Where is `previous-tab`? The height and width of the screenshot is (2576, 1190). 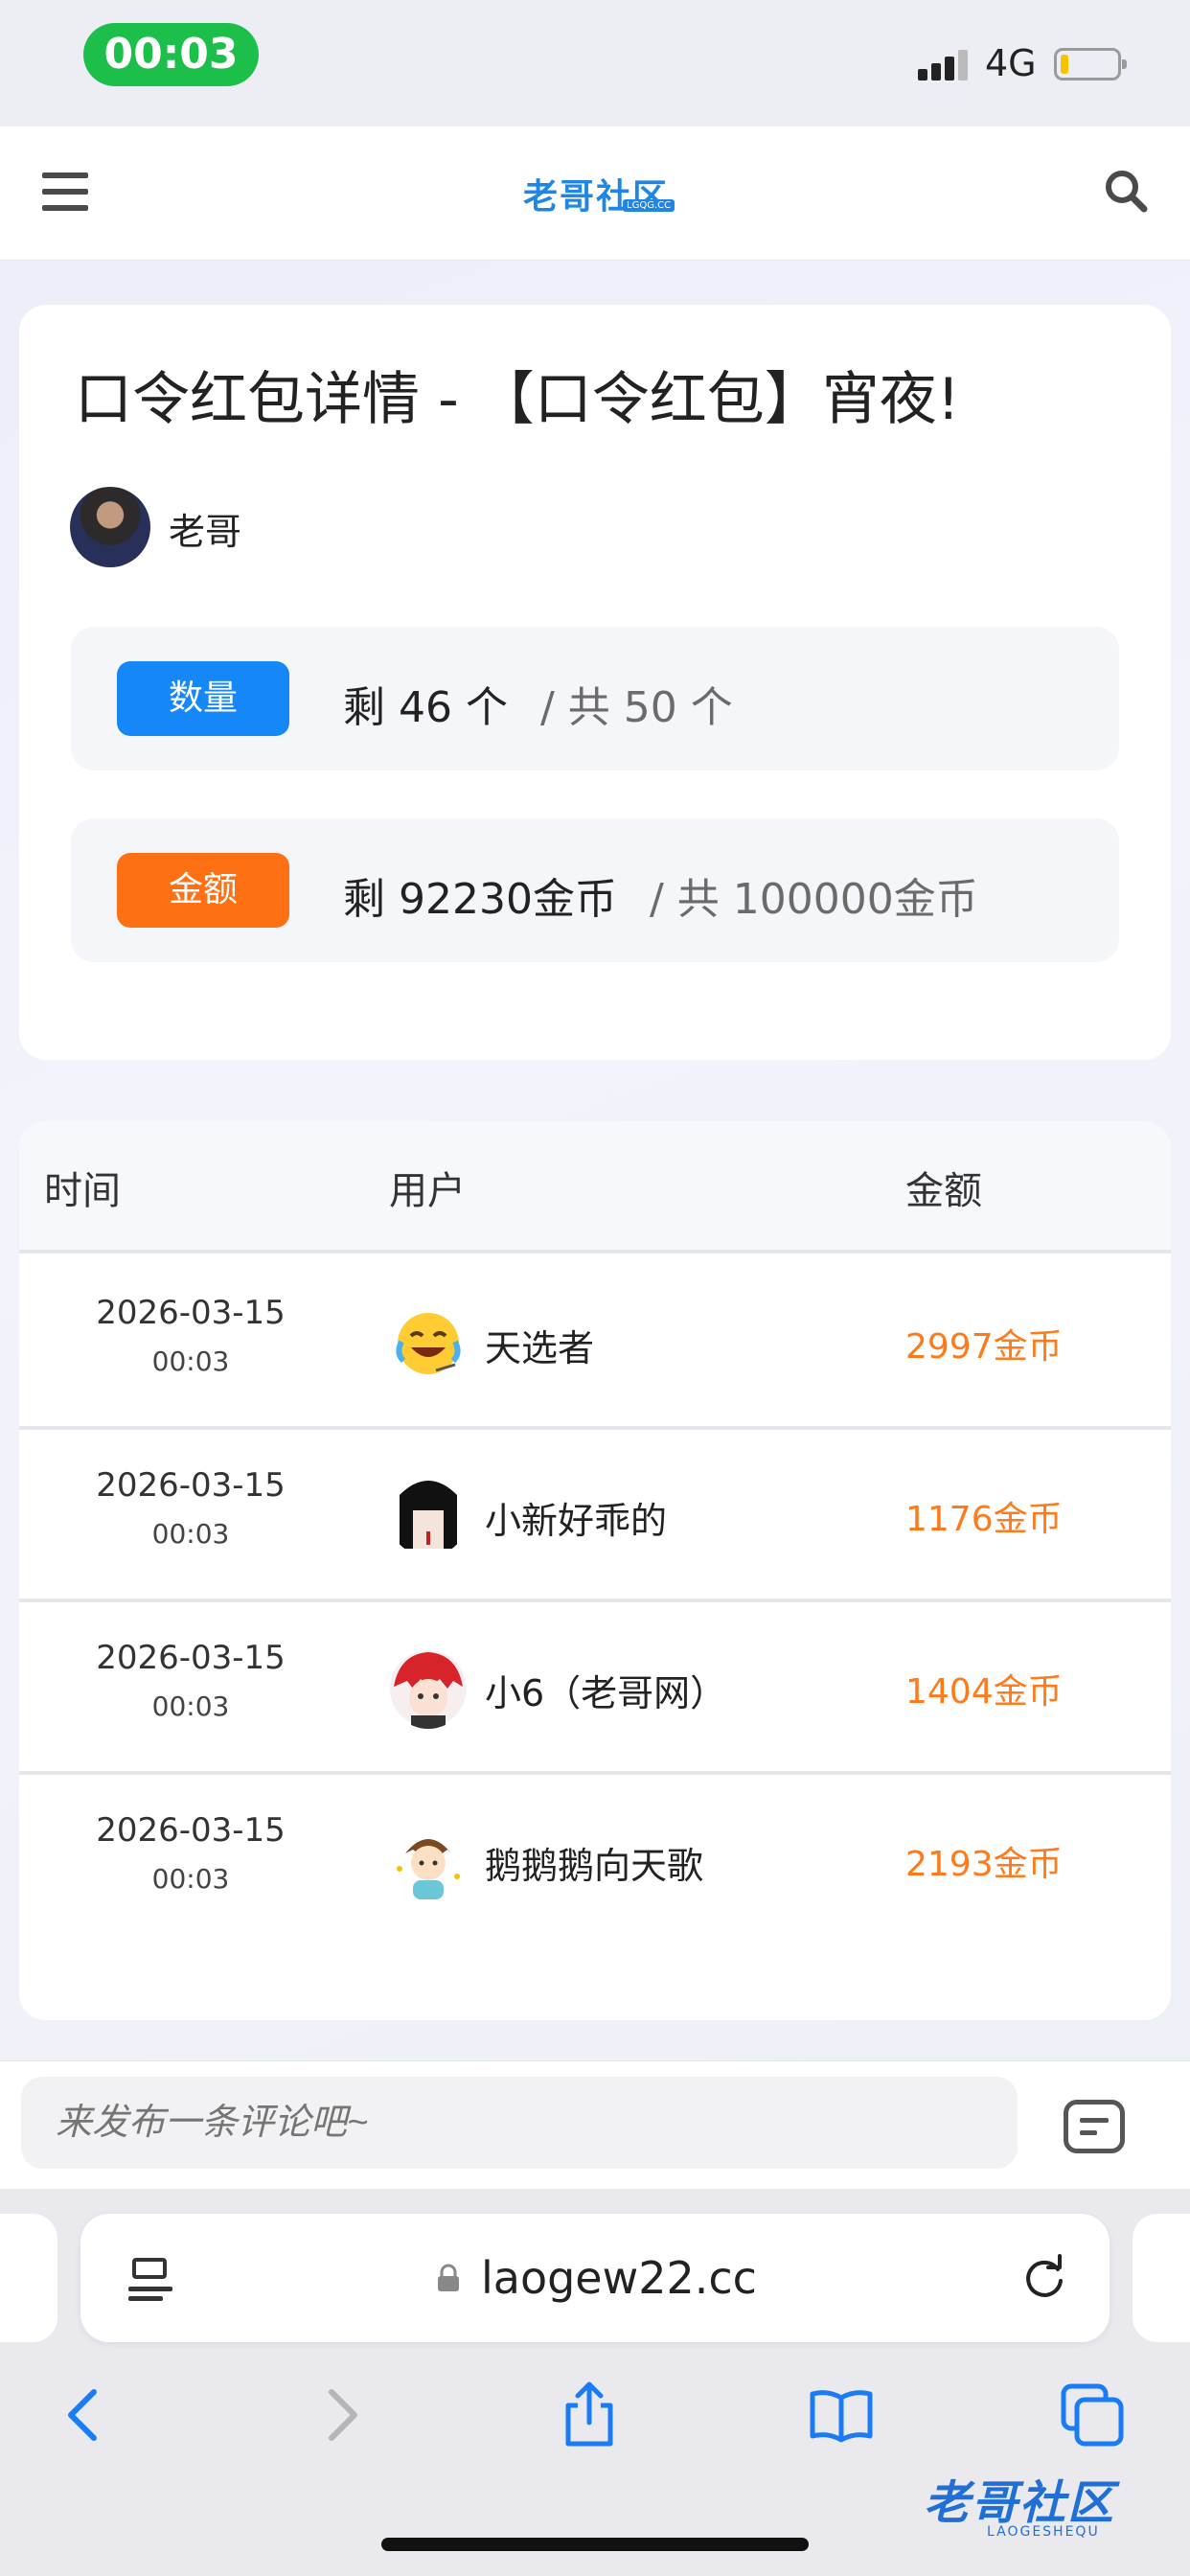 previous-tab is located at coordinates (29, 2278).